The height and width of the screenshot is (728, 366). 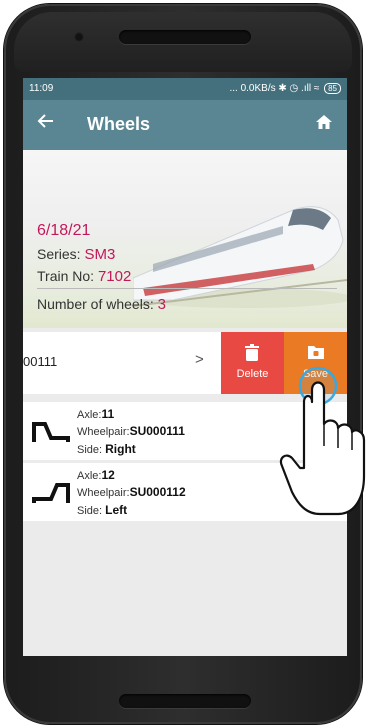 I want to click on page-title: Wheels, so click(x=119, y=124).